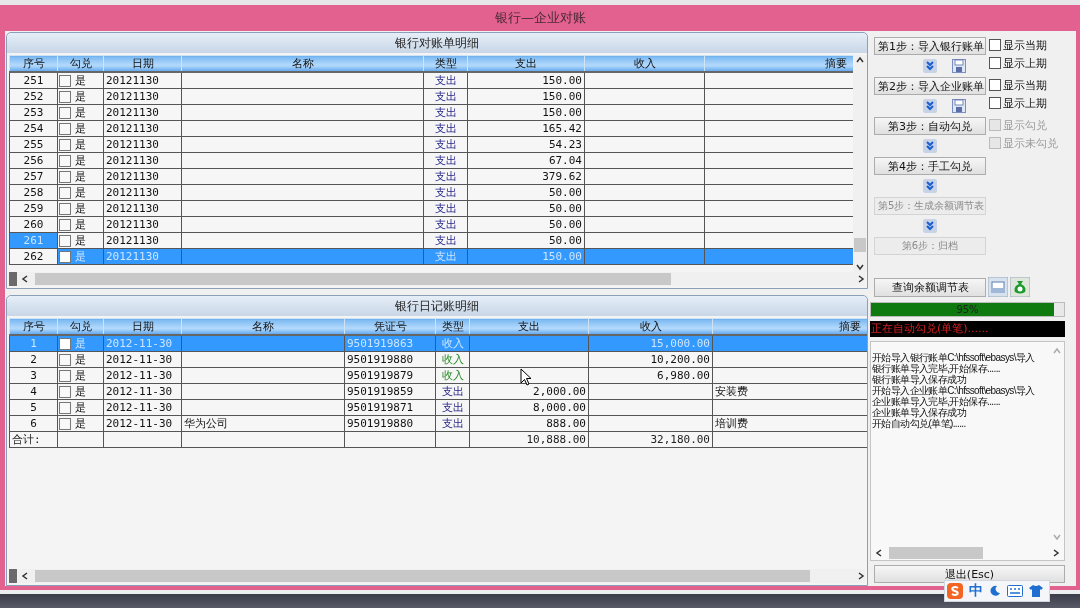 The image size is (1080, 608). I want to click on shirt-icon, so click(1036, 591).